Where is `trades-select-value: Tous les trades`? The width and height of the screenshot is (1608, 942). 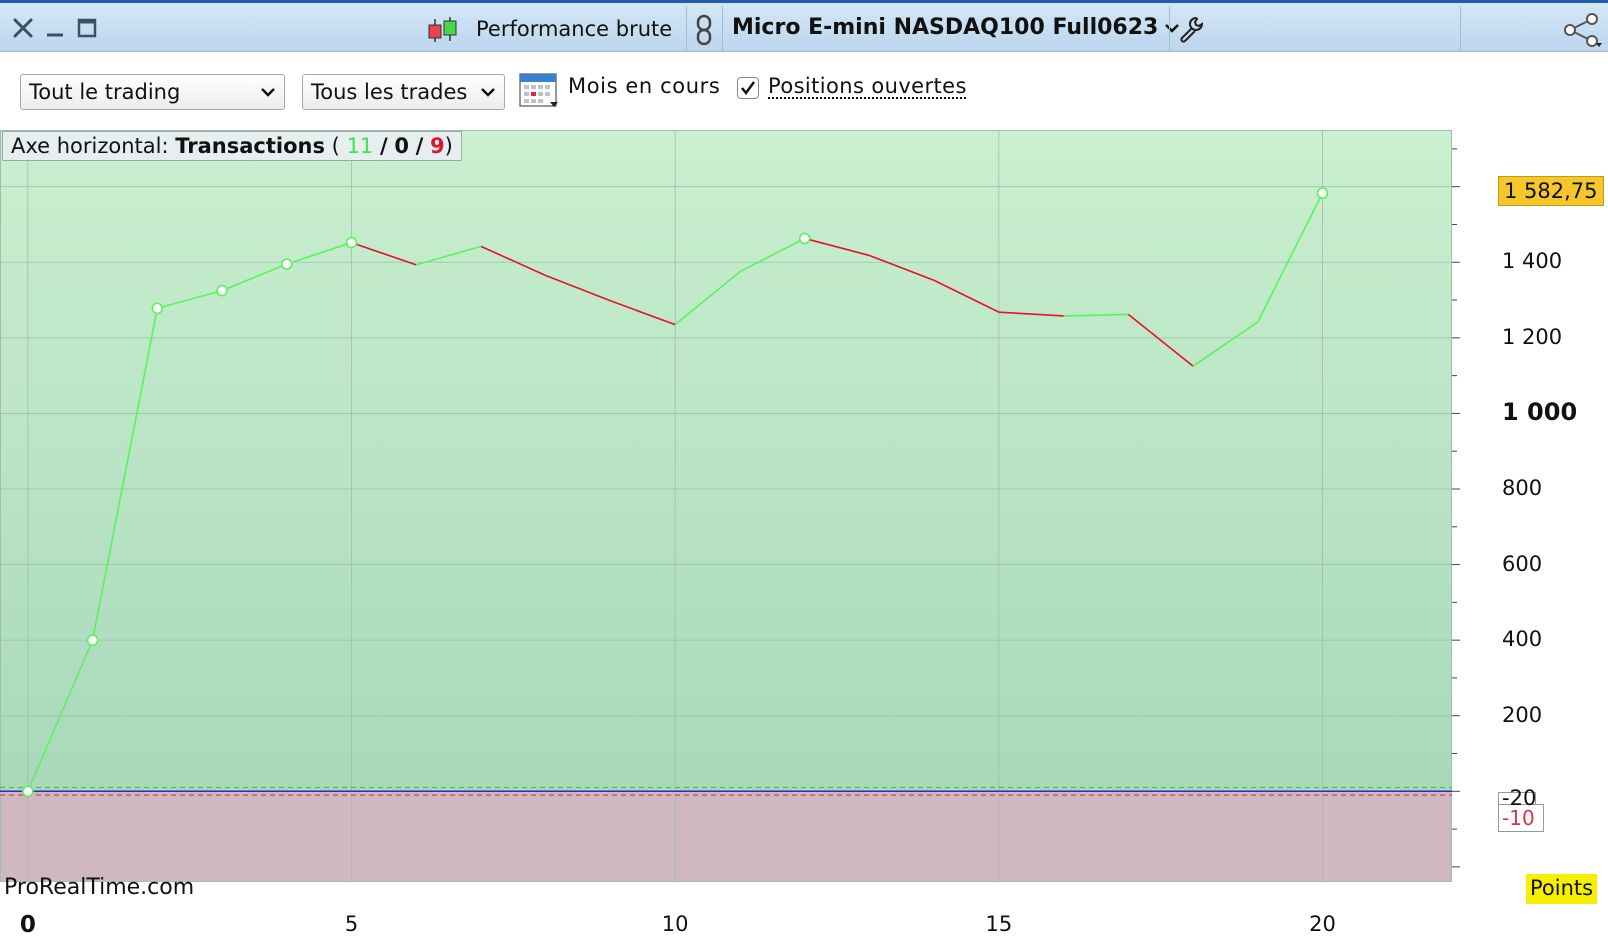 trades-select-value: Tous les trades is located at coordinates (389, 92).